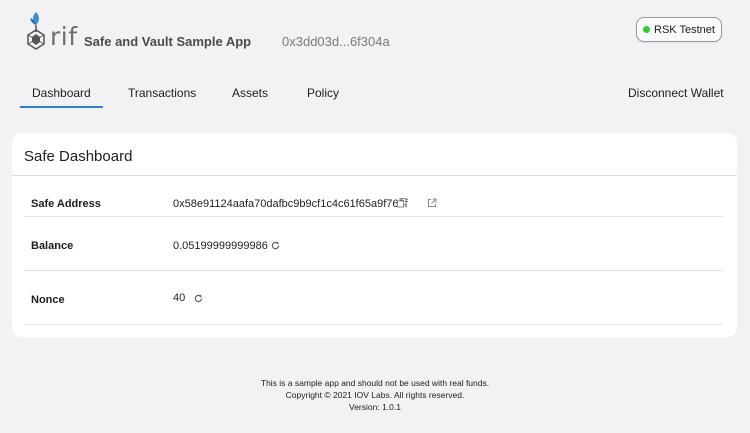  Describe the element at coordinates (402, 203) in the screenshot. I see `copy-icon` at that location.